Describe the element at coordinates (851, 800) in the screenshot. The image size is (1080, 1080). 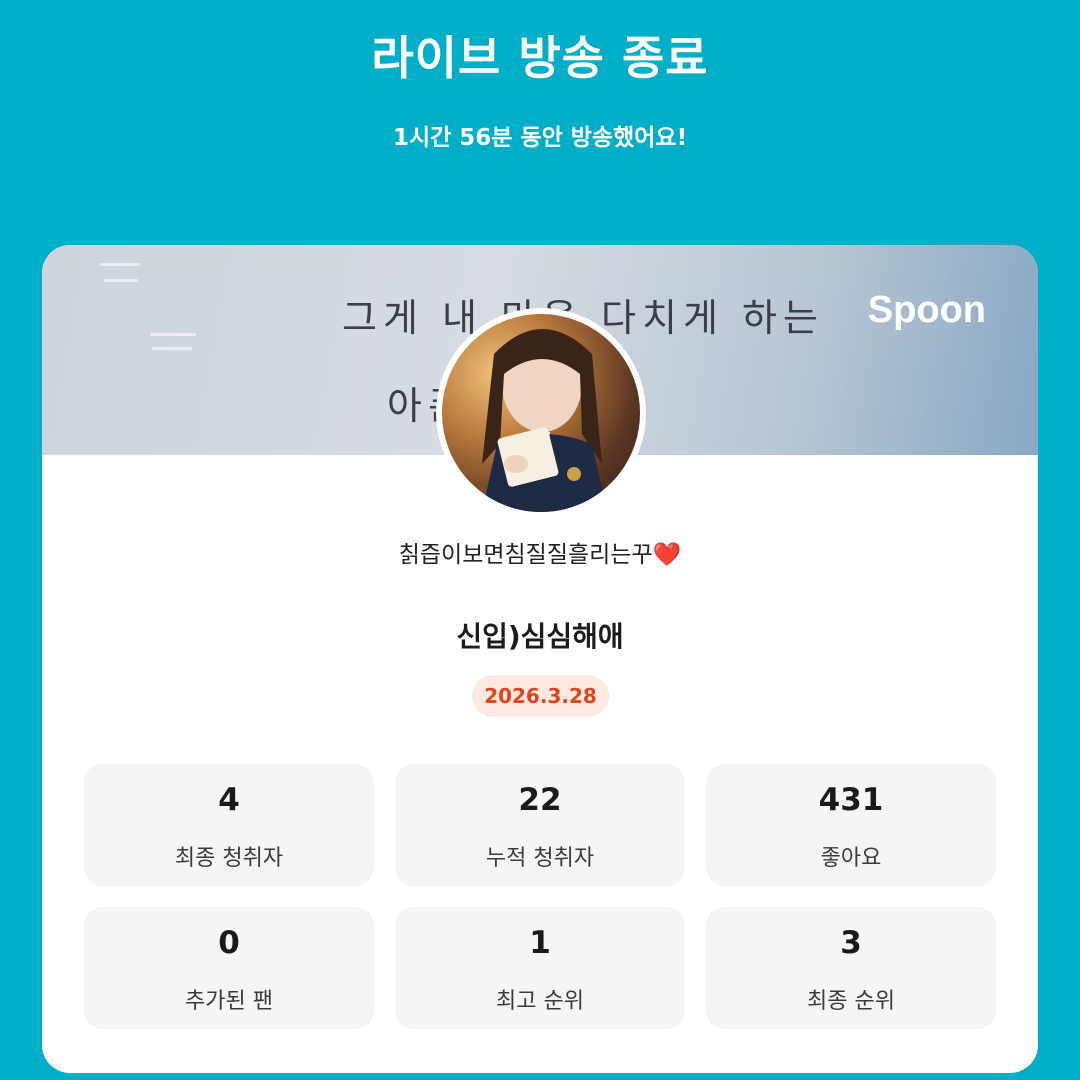
I see `stat-value: 431` at that location.